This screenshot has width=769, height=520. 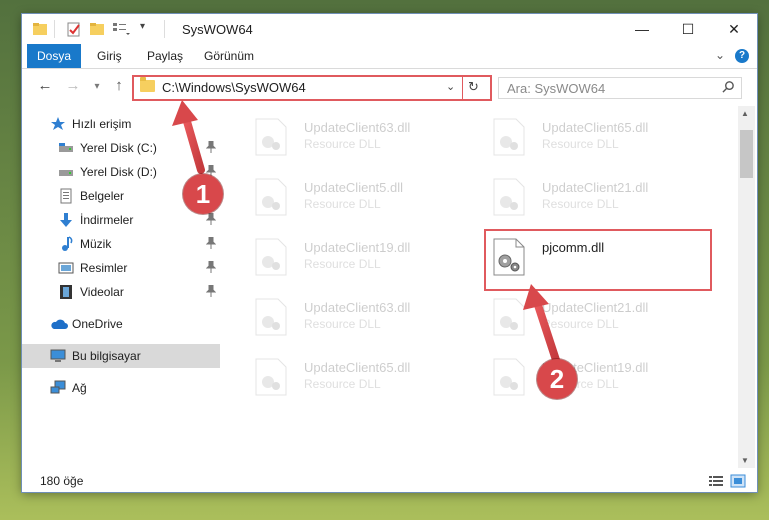 What do you see at coordinates (203, 194) in the screenshot?
I see `step-badge-1: 1` at bounding box center [203, 194].